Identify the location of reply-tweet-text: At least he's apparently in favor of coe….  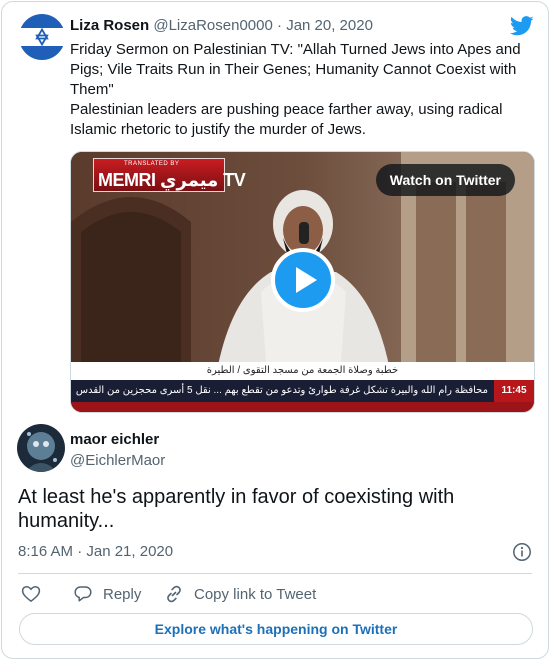
(236, 509).